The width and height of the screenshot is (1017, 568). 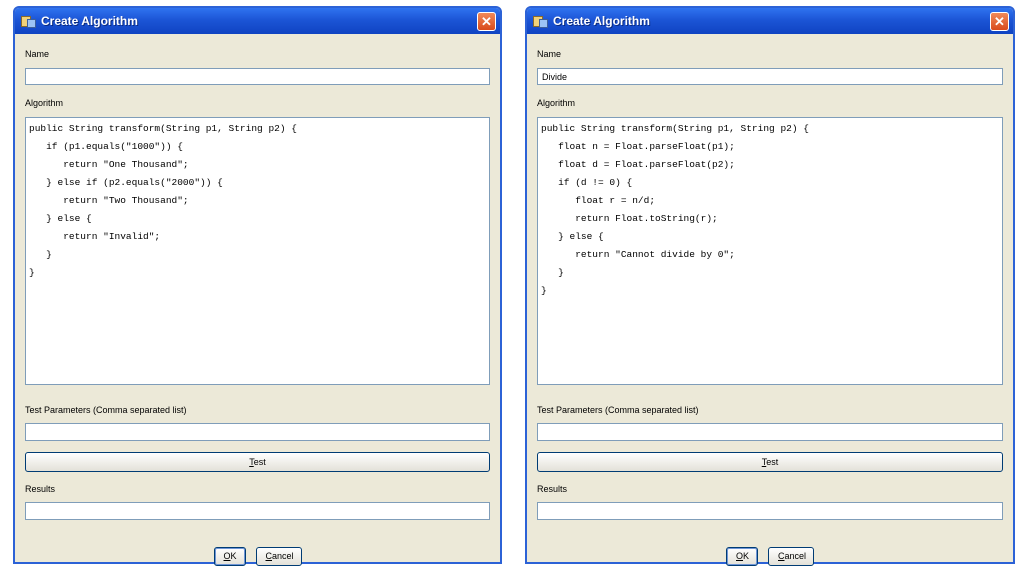 I want to click on name-field, so click(x=257, y=76).